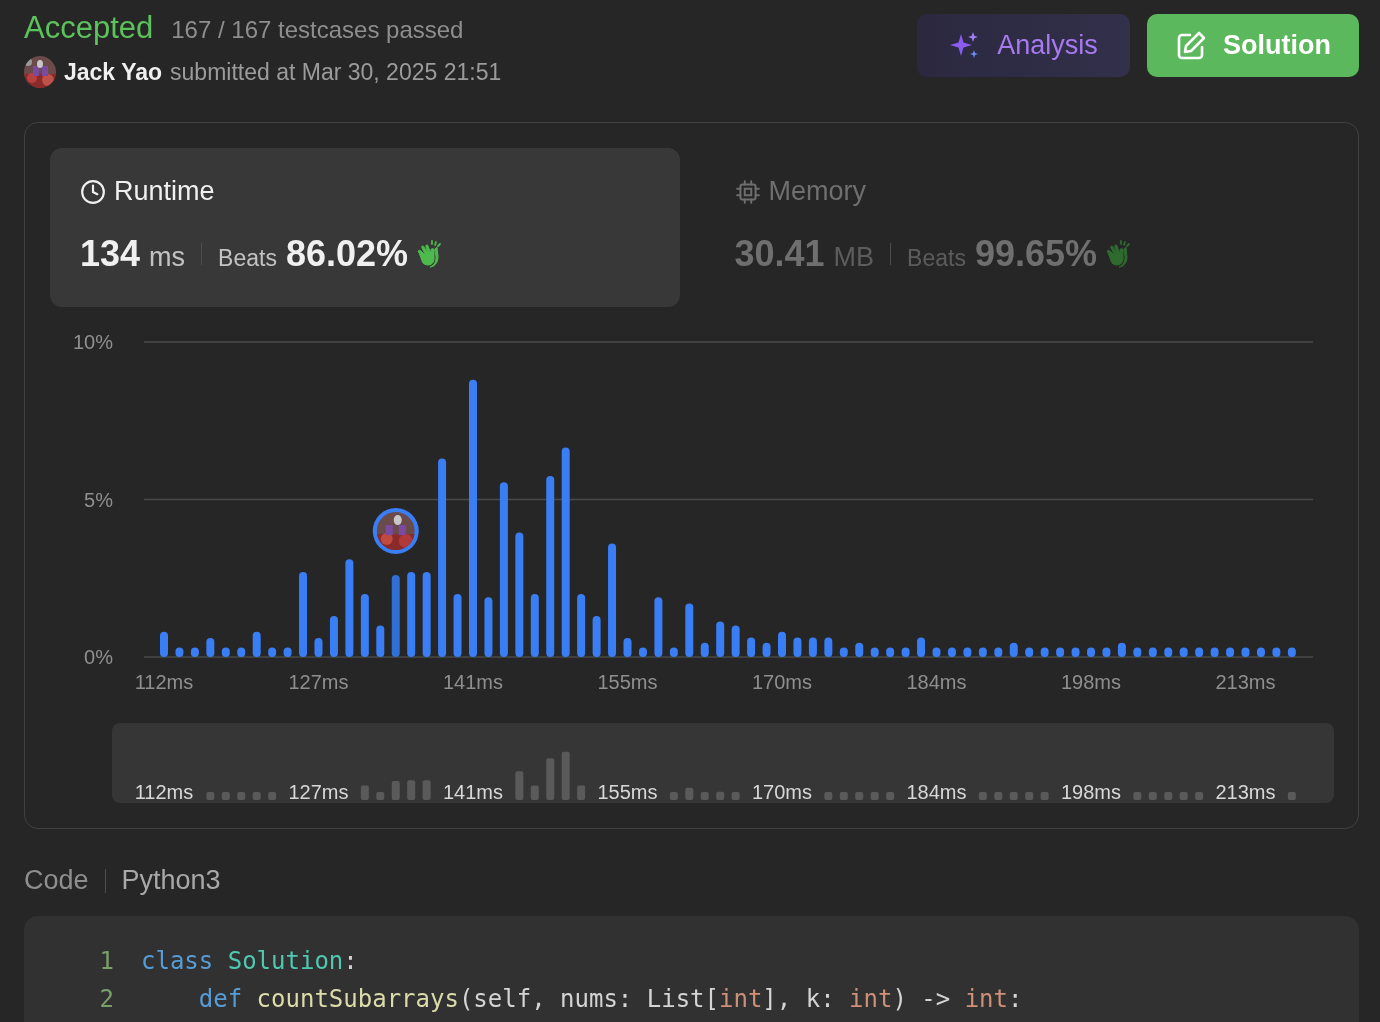 The height and width of the screenshot is (1022, 1380). What do you see at coordinates (723, 763) in the screenshot?
I see `range-navigator: 112ms 127ms 141ms 155ms 170ms 184ms 198ms 213ms` at bounding box center [723, 763].